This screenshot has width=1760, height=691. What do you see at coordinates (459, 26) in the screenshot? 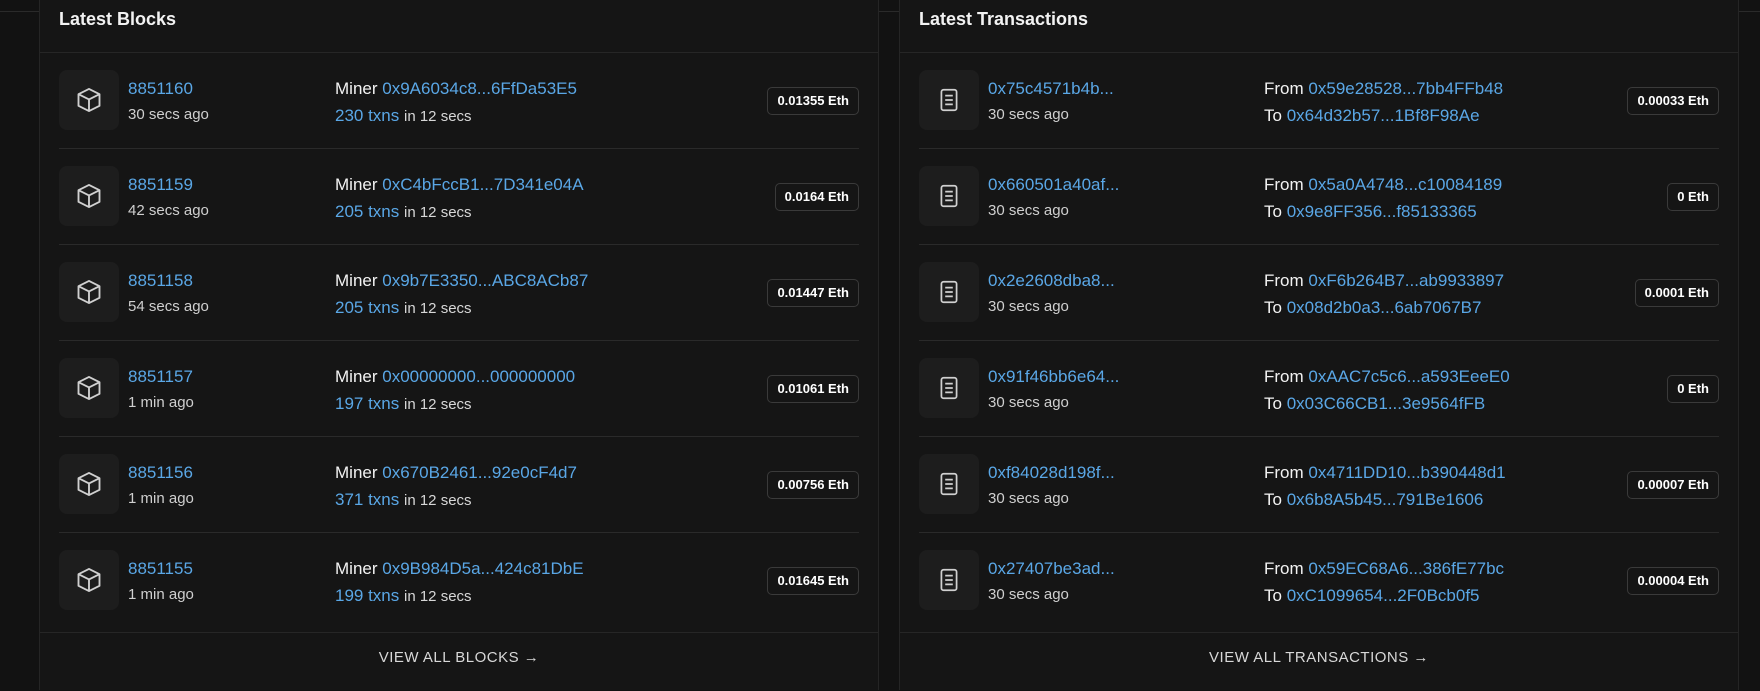
I see `panel-header: Latest Blocks` at bounding box center [459, 26].